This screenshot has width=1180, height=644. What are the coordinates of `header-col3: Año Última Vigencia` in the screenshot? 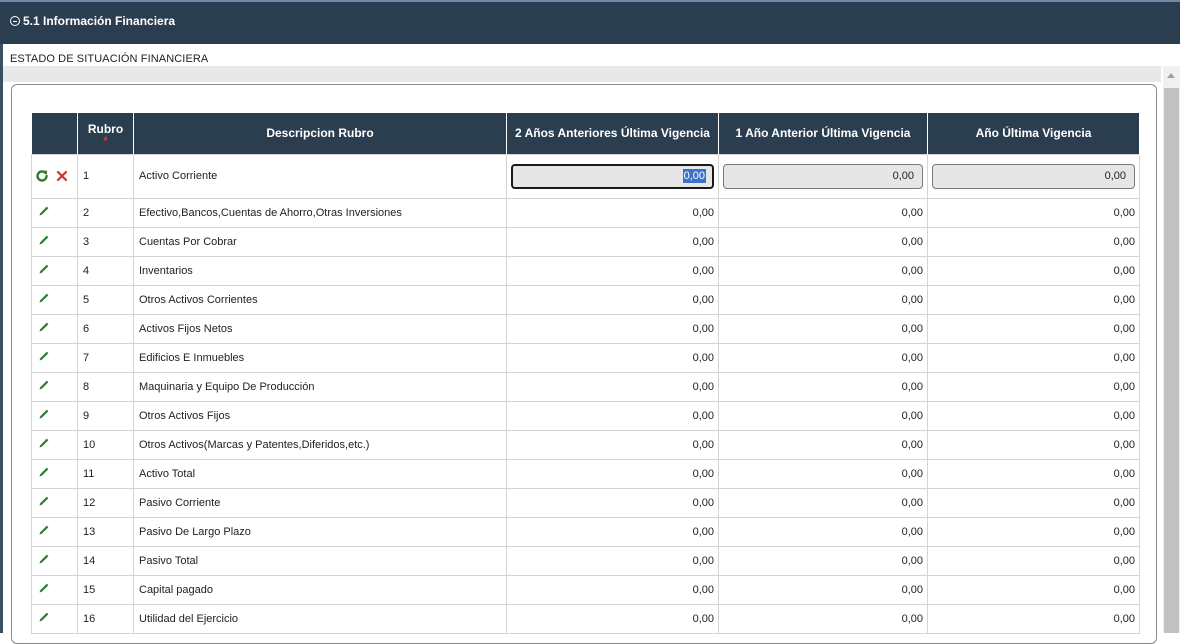 It's located at (1033, 133).